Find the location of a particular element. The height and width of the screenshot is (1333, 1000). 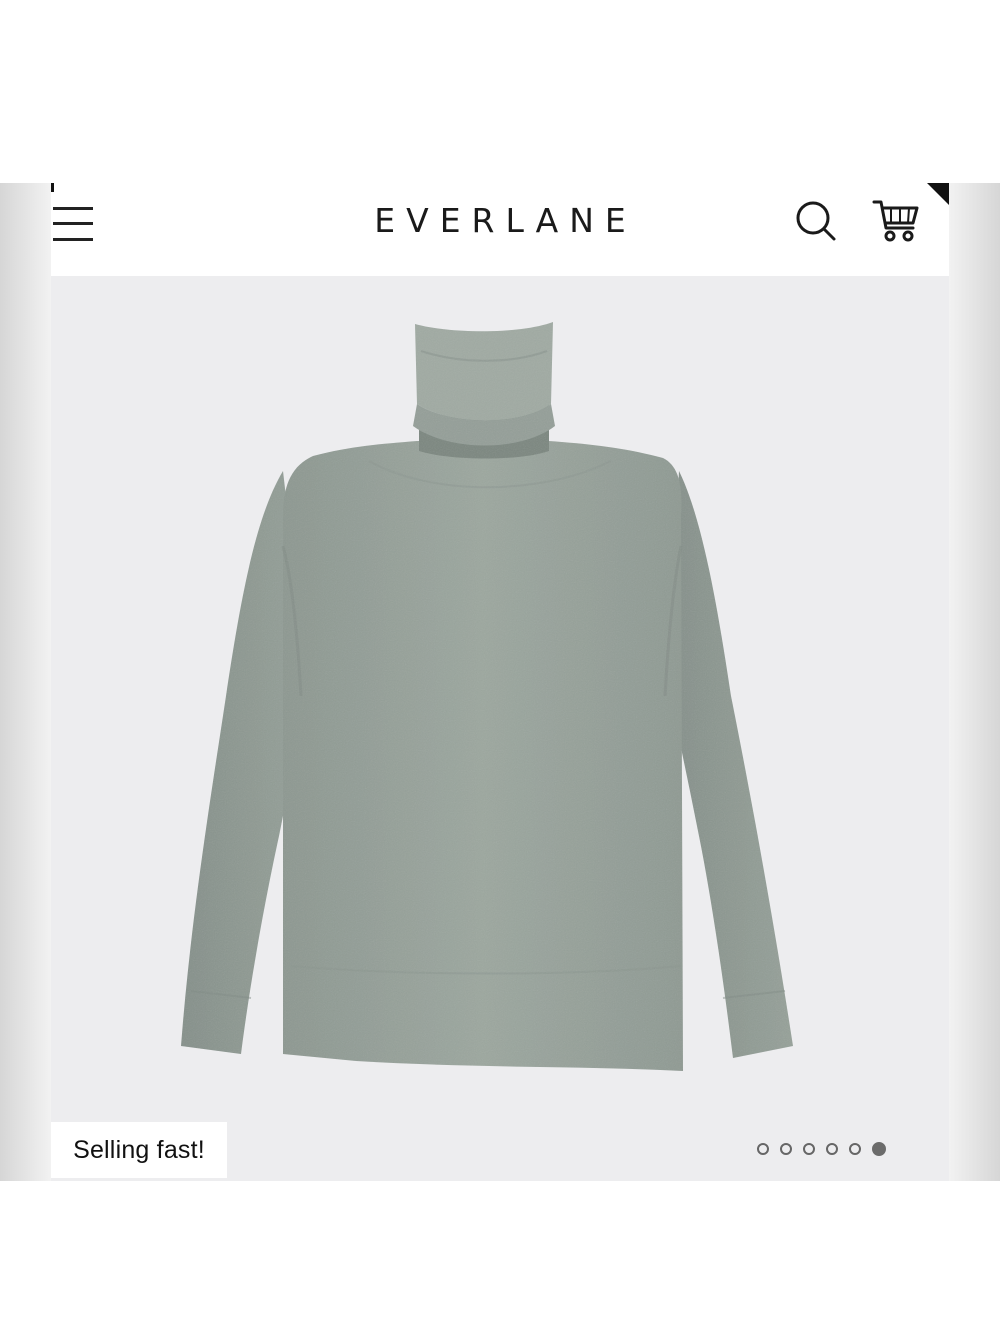

carousel-dot-active is located at coordinates (879, 1149).